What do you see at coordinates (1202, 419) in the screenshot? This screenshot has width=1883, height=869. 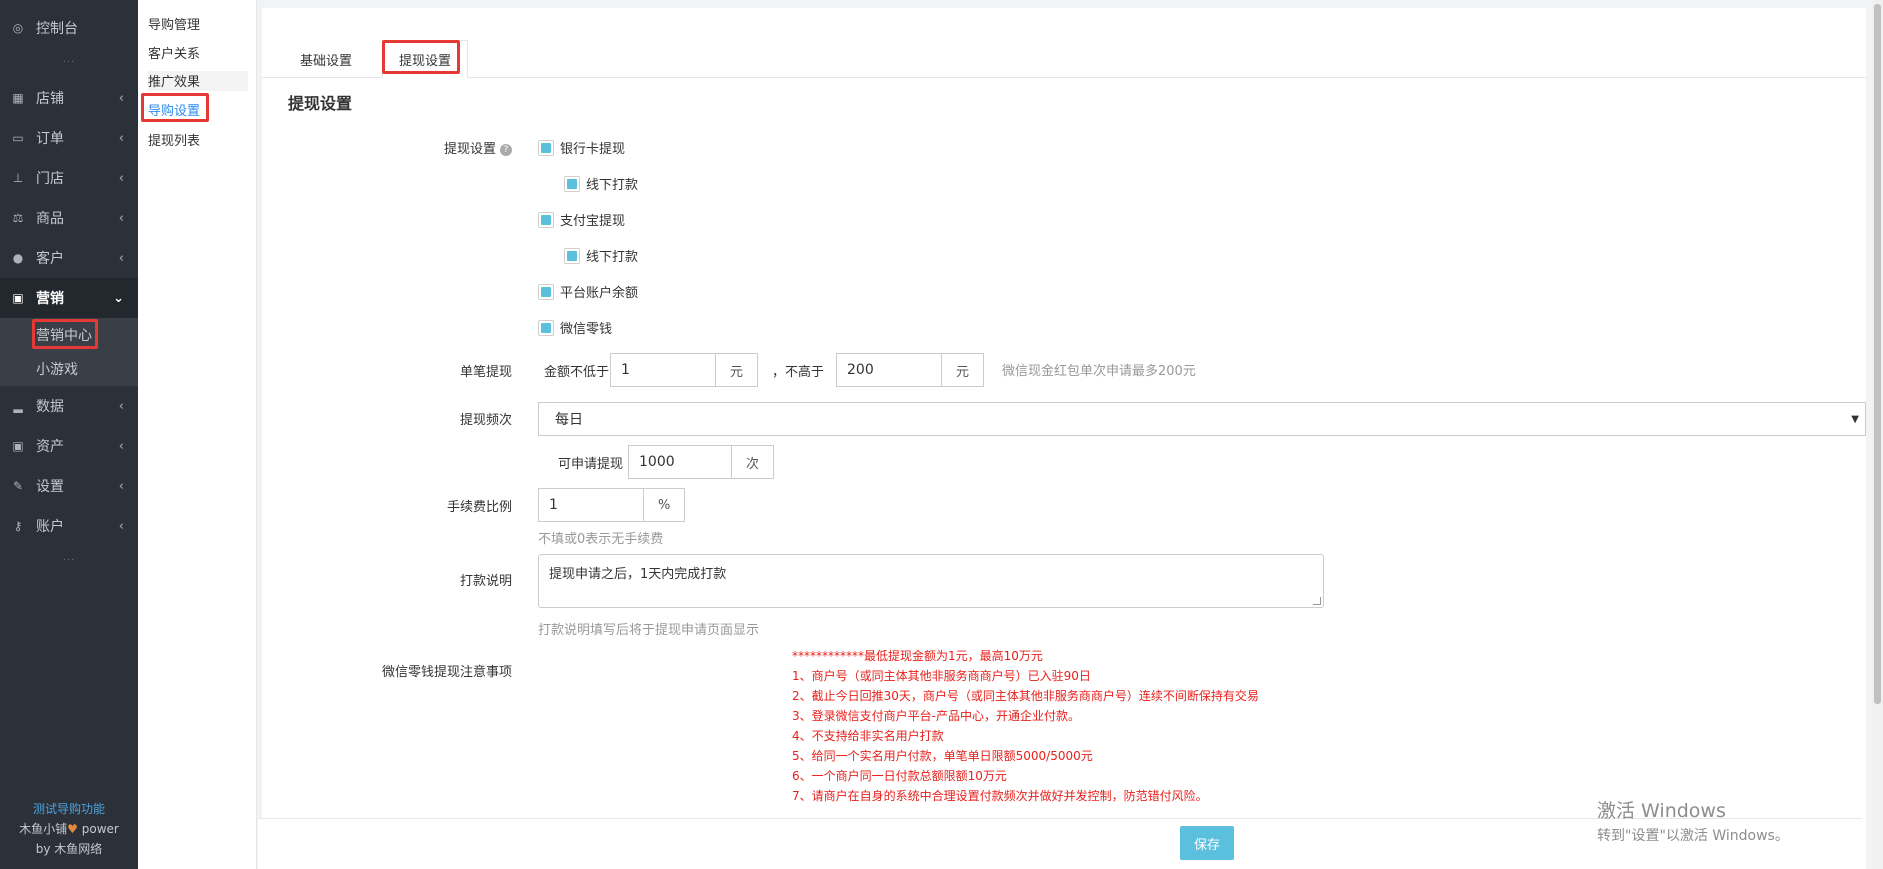 I see `frequency-select: 每日 ▼` at bounding box center [1202, 419].